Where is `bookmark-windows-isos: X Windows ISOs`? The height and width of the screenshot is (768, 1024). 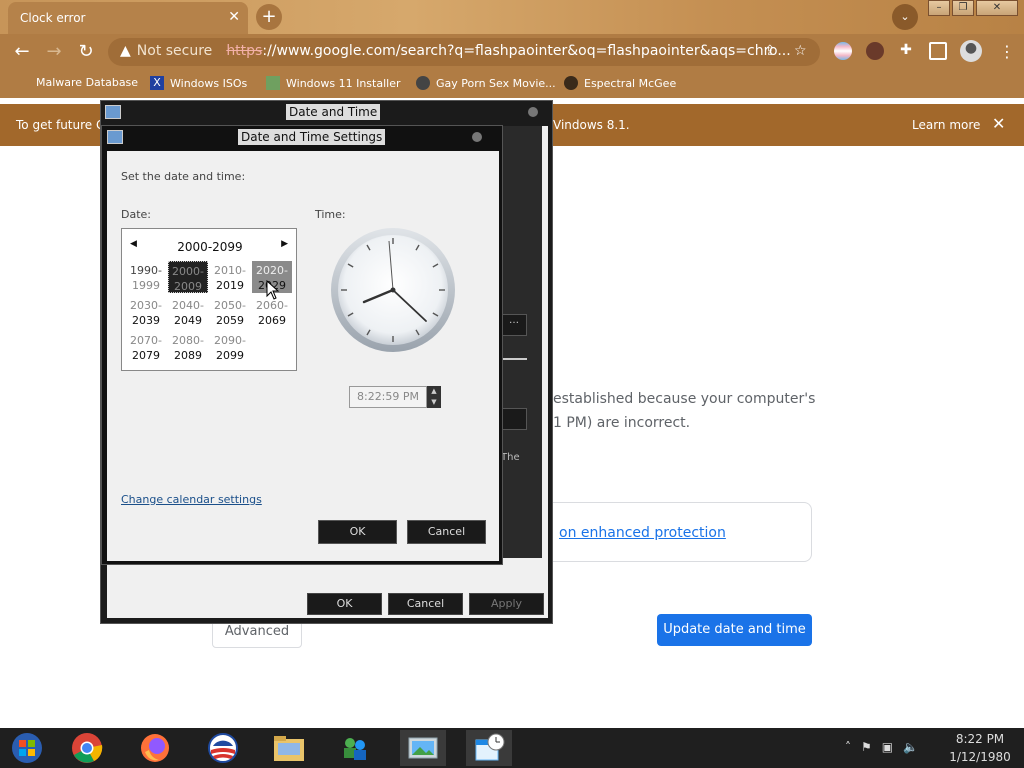
bookmark-windows-isos: X Windows ISOs is located at coordinates (198, 83).